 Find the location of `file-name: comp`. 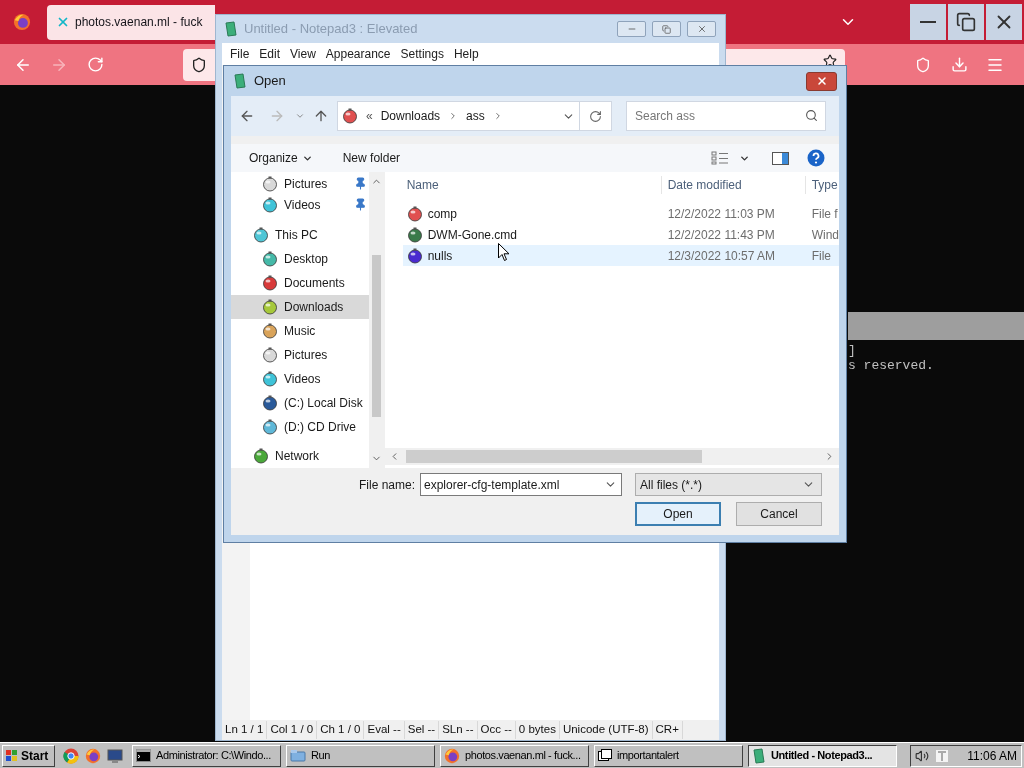

file-name: comp is located at coordinates (442, 214).